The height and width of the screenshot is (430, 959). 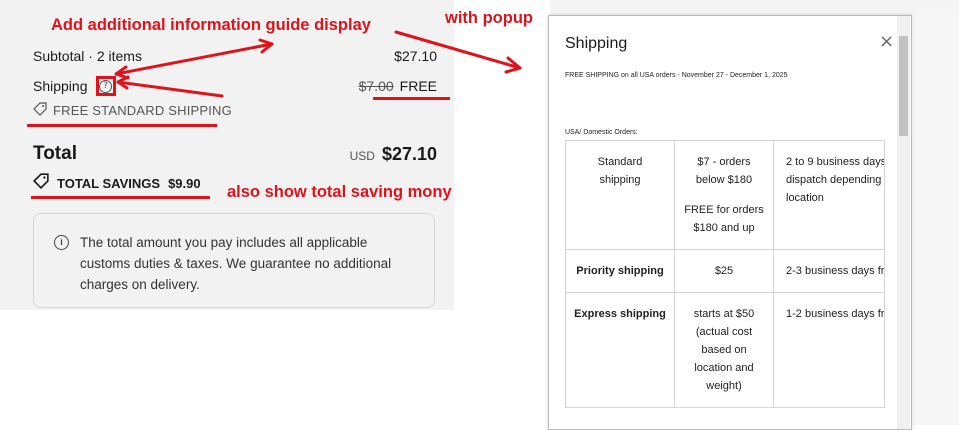 I want to click on shipping-method: Standard shipping, so click(x=620, y=195).